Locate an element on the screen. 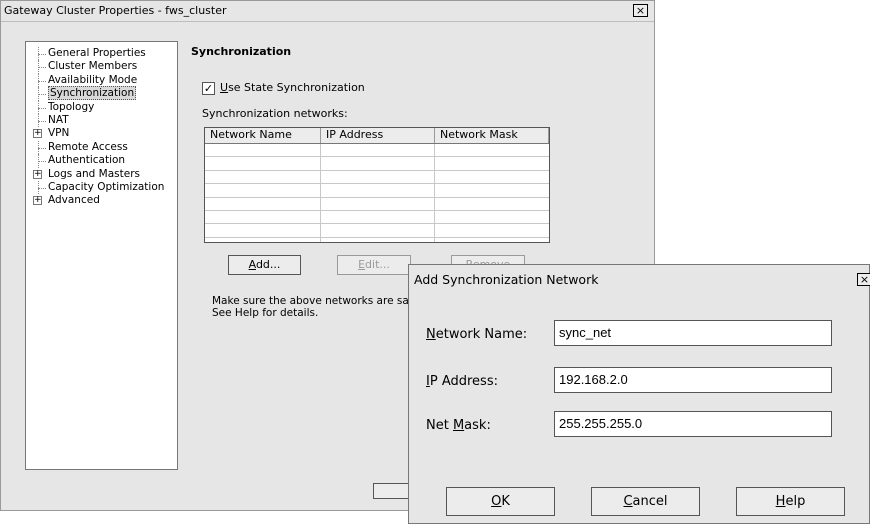 The image size is (870, 524). tree-item: Authentication is located at coordinates (103, 161).